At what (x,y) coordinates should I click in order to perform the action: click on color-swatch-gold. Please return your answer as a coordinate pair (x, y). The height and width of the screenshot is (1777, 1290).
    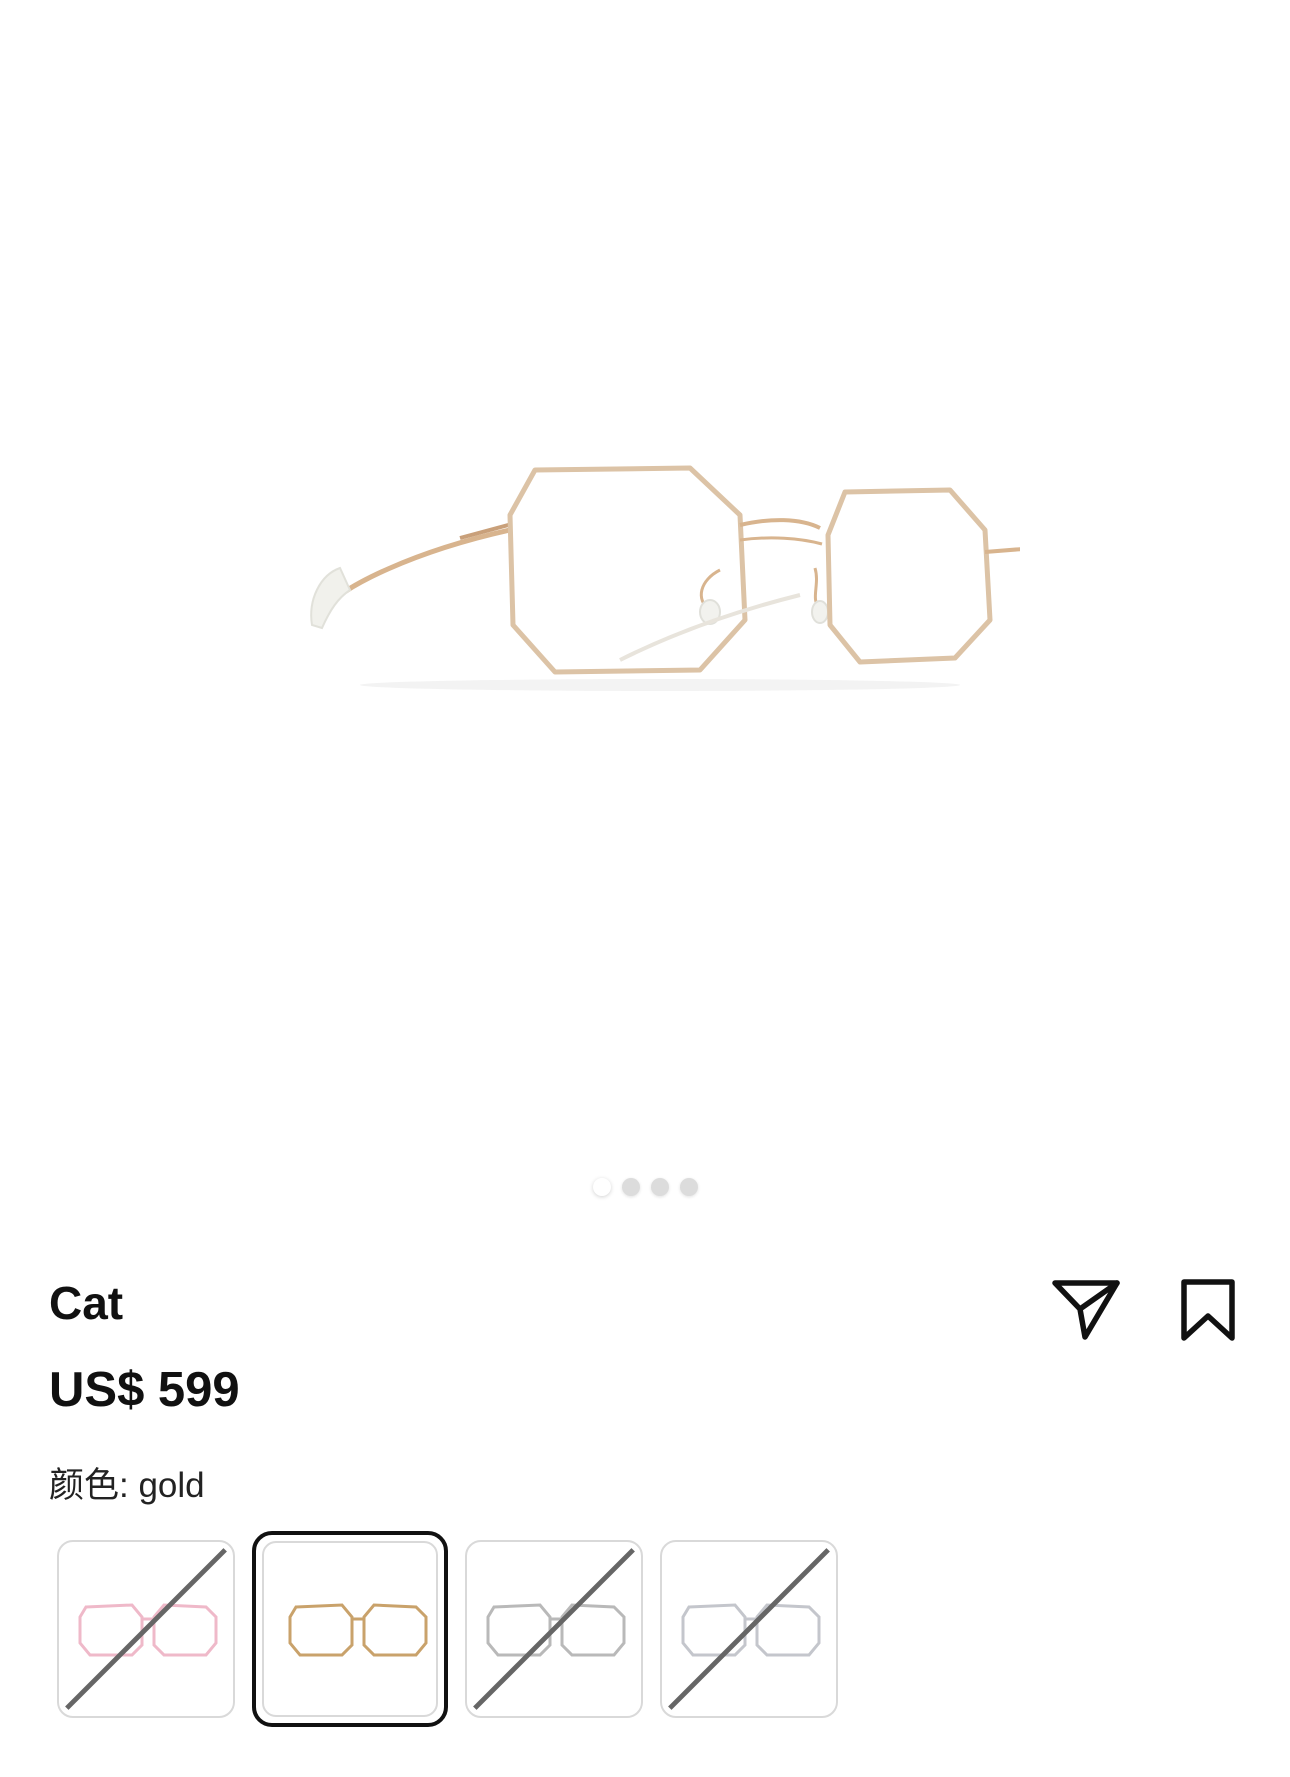
    Looking at the image, I should click on (350, 1629).